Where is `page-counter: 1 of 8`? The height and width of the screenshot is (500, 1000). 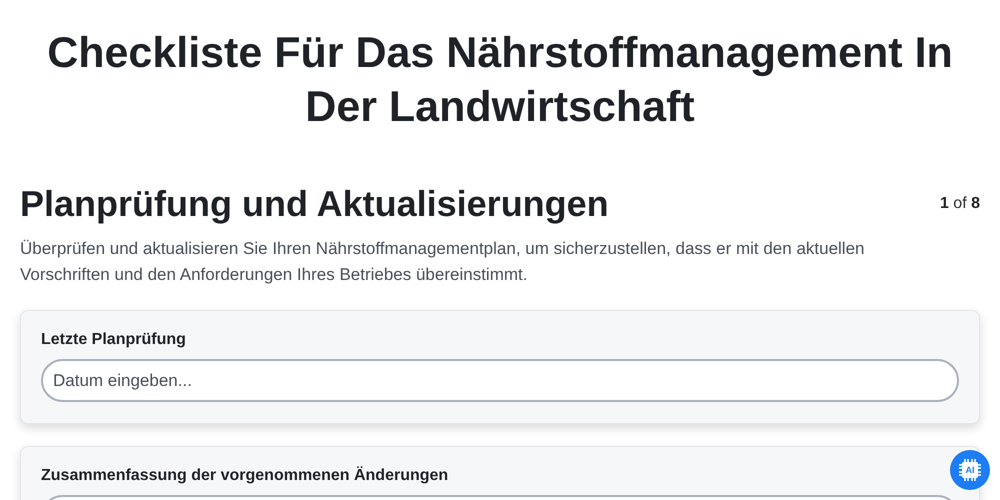
page-counter: 1 of 8 is located at coordinates (960, 204).